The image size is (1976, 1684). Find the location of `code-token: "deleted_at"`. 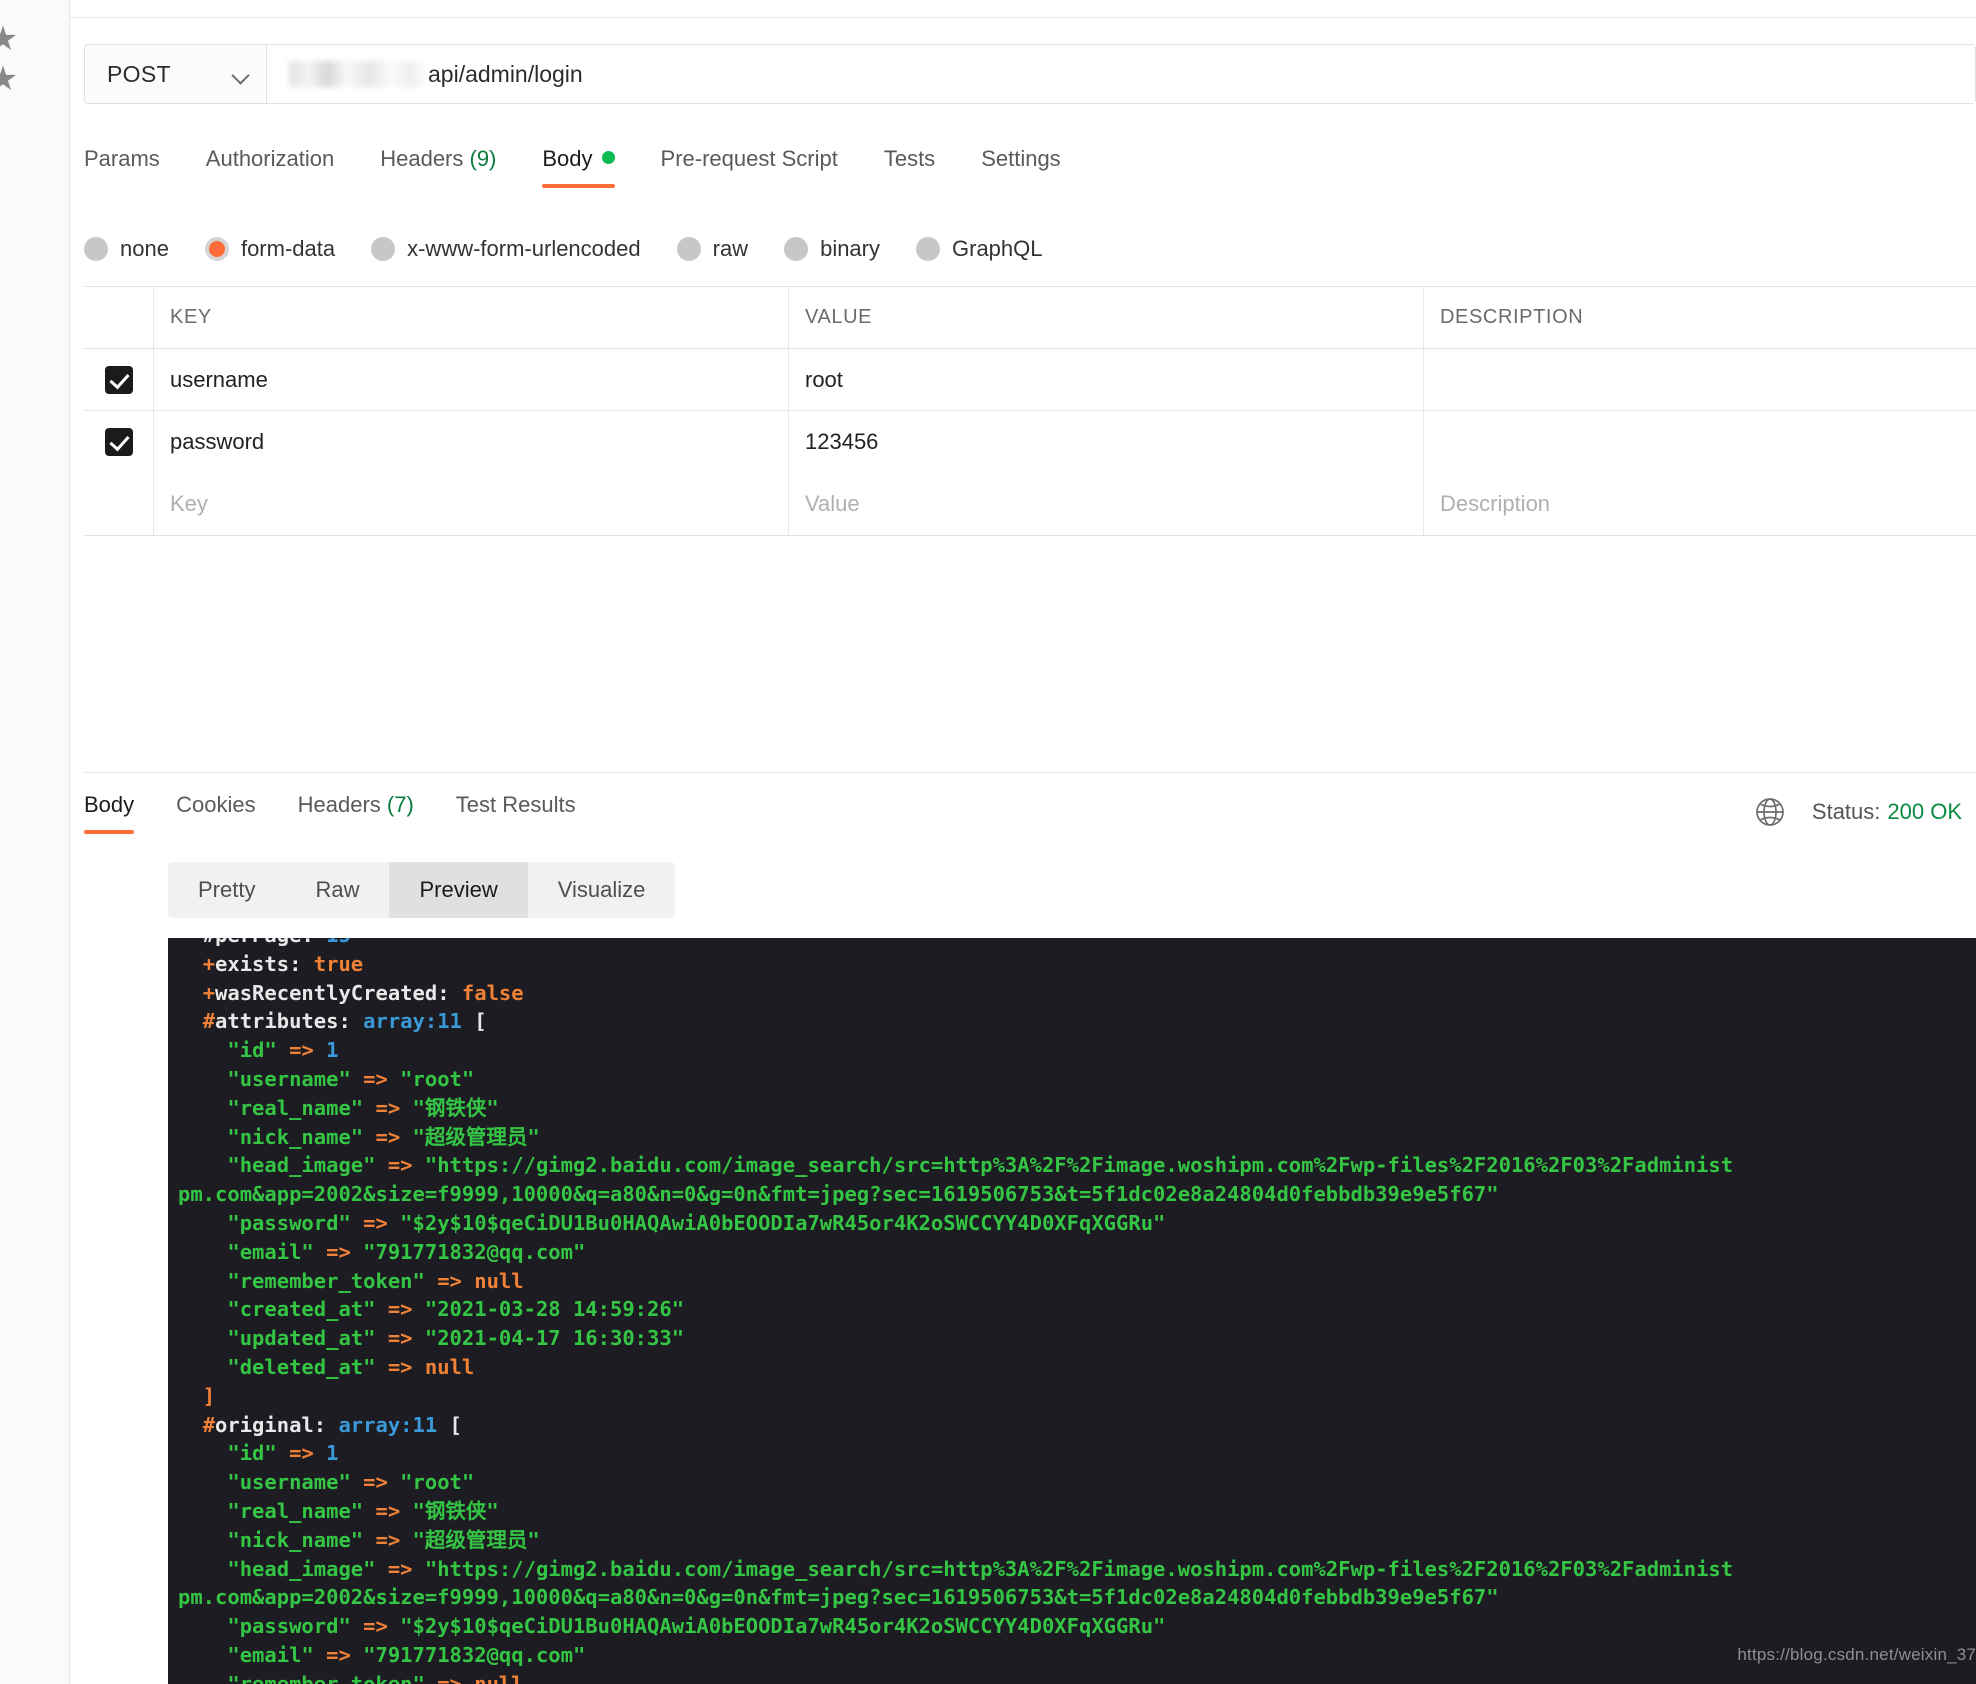

code-token: "deleted_at" is located at coordinates (301, 1366).